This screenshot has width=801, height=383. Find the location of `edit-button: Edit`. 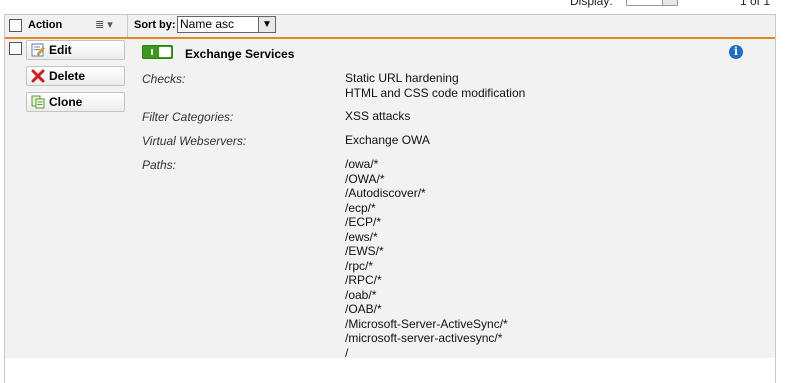

edit-button: Edit is located at coordinates (75, 50).